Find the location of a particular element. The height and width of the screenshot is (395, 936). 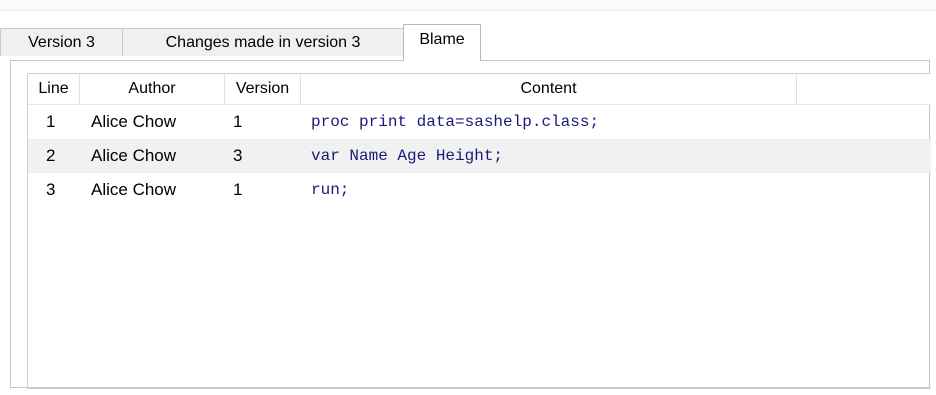

table-row: 2 Alice Chow 3 var Name Age Height; is located at coordinates (479, 156).